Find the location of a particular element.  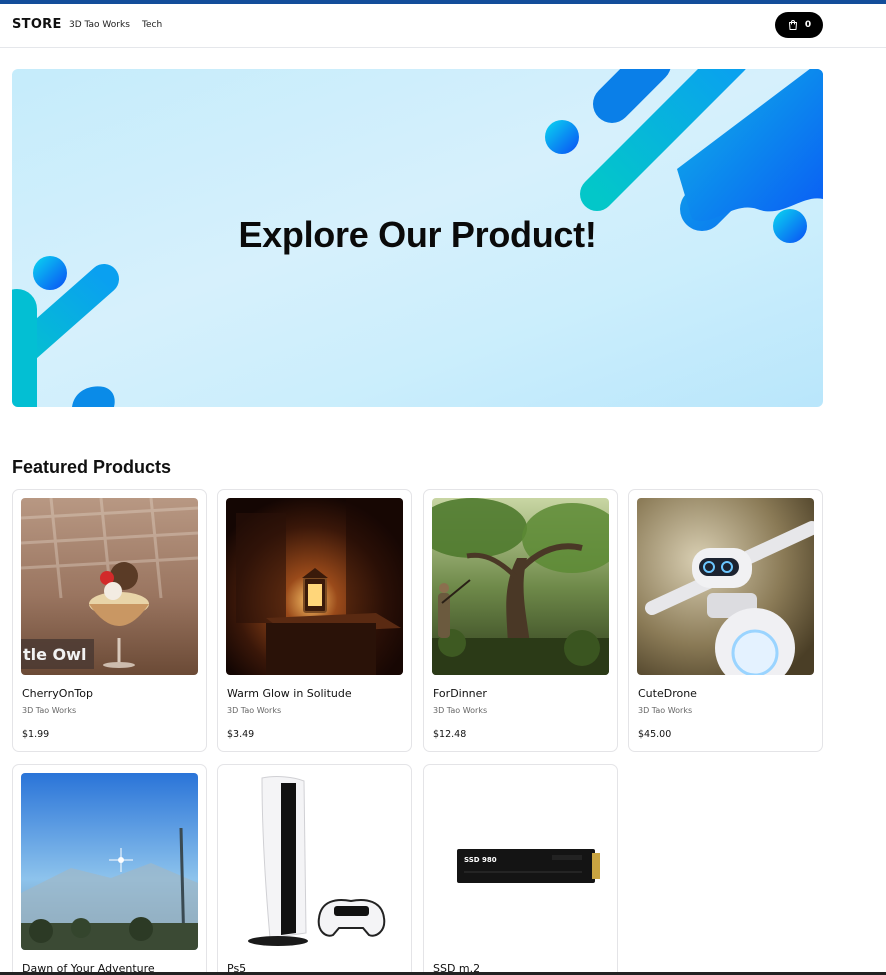

product-card-fordinner: ForDinner 3D Tao Works $12.48 is located at coordinates (520, 620).